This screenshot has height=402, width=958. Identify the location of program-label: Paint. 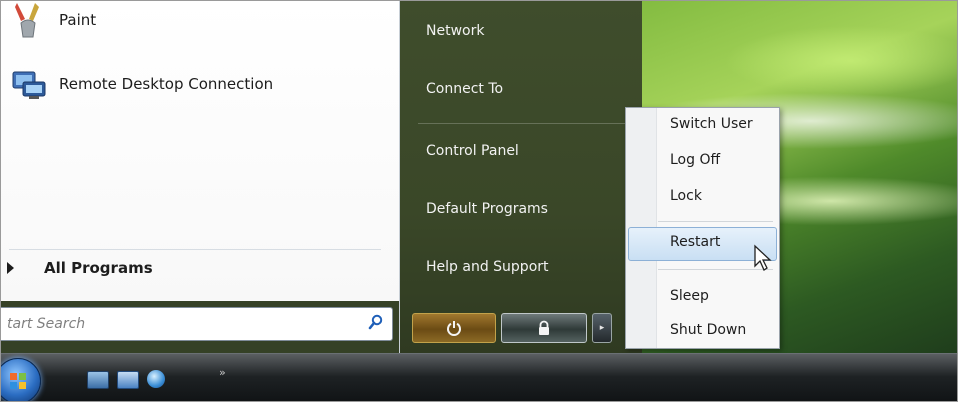
(78, 20).